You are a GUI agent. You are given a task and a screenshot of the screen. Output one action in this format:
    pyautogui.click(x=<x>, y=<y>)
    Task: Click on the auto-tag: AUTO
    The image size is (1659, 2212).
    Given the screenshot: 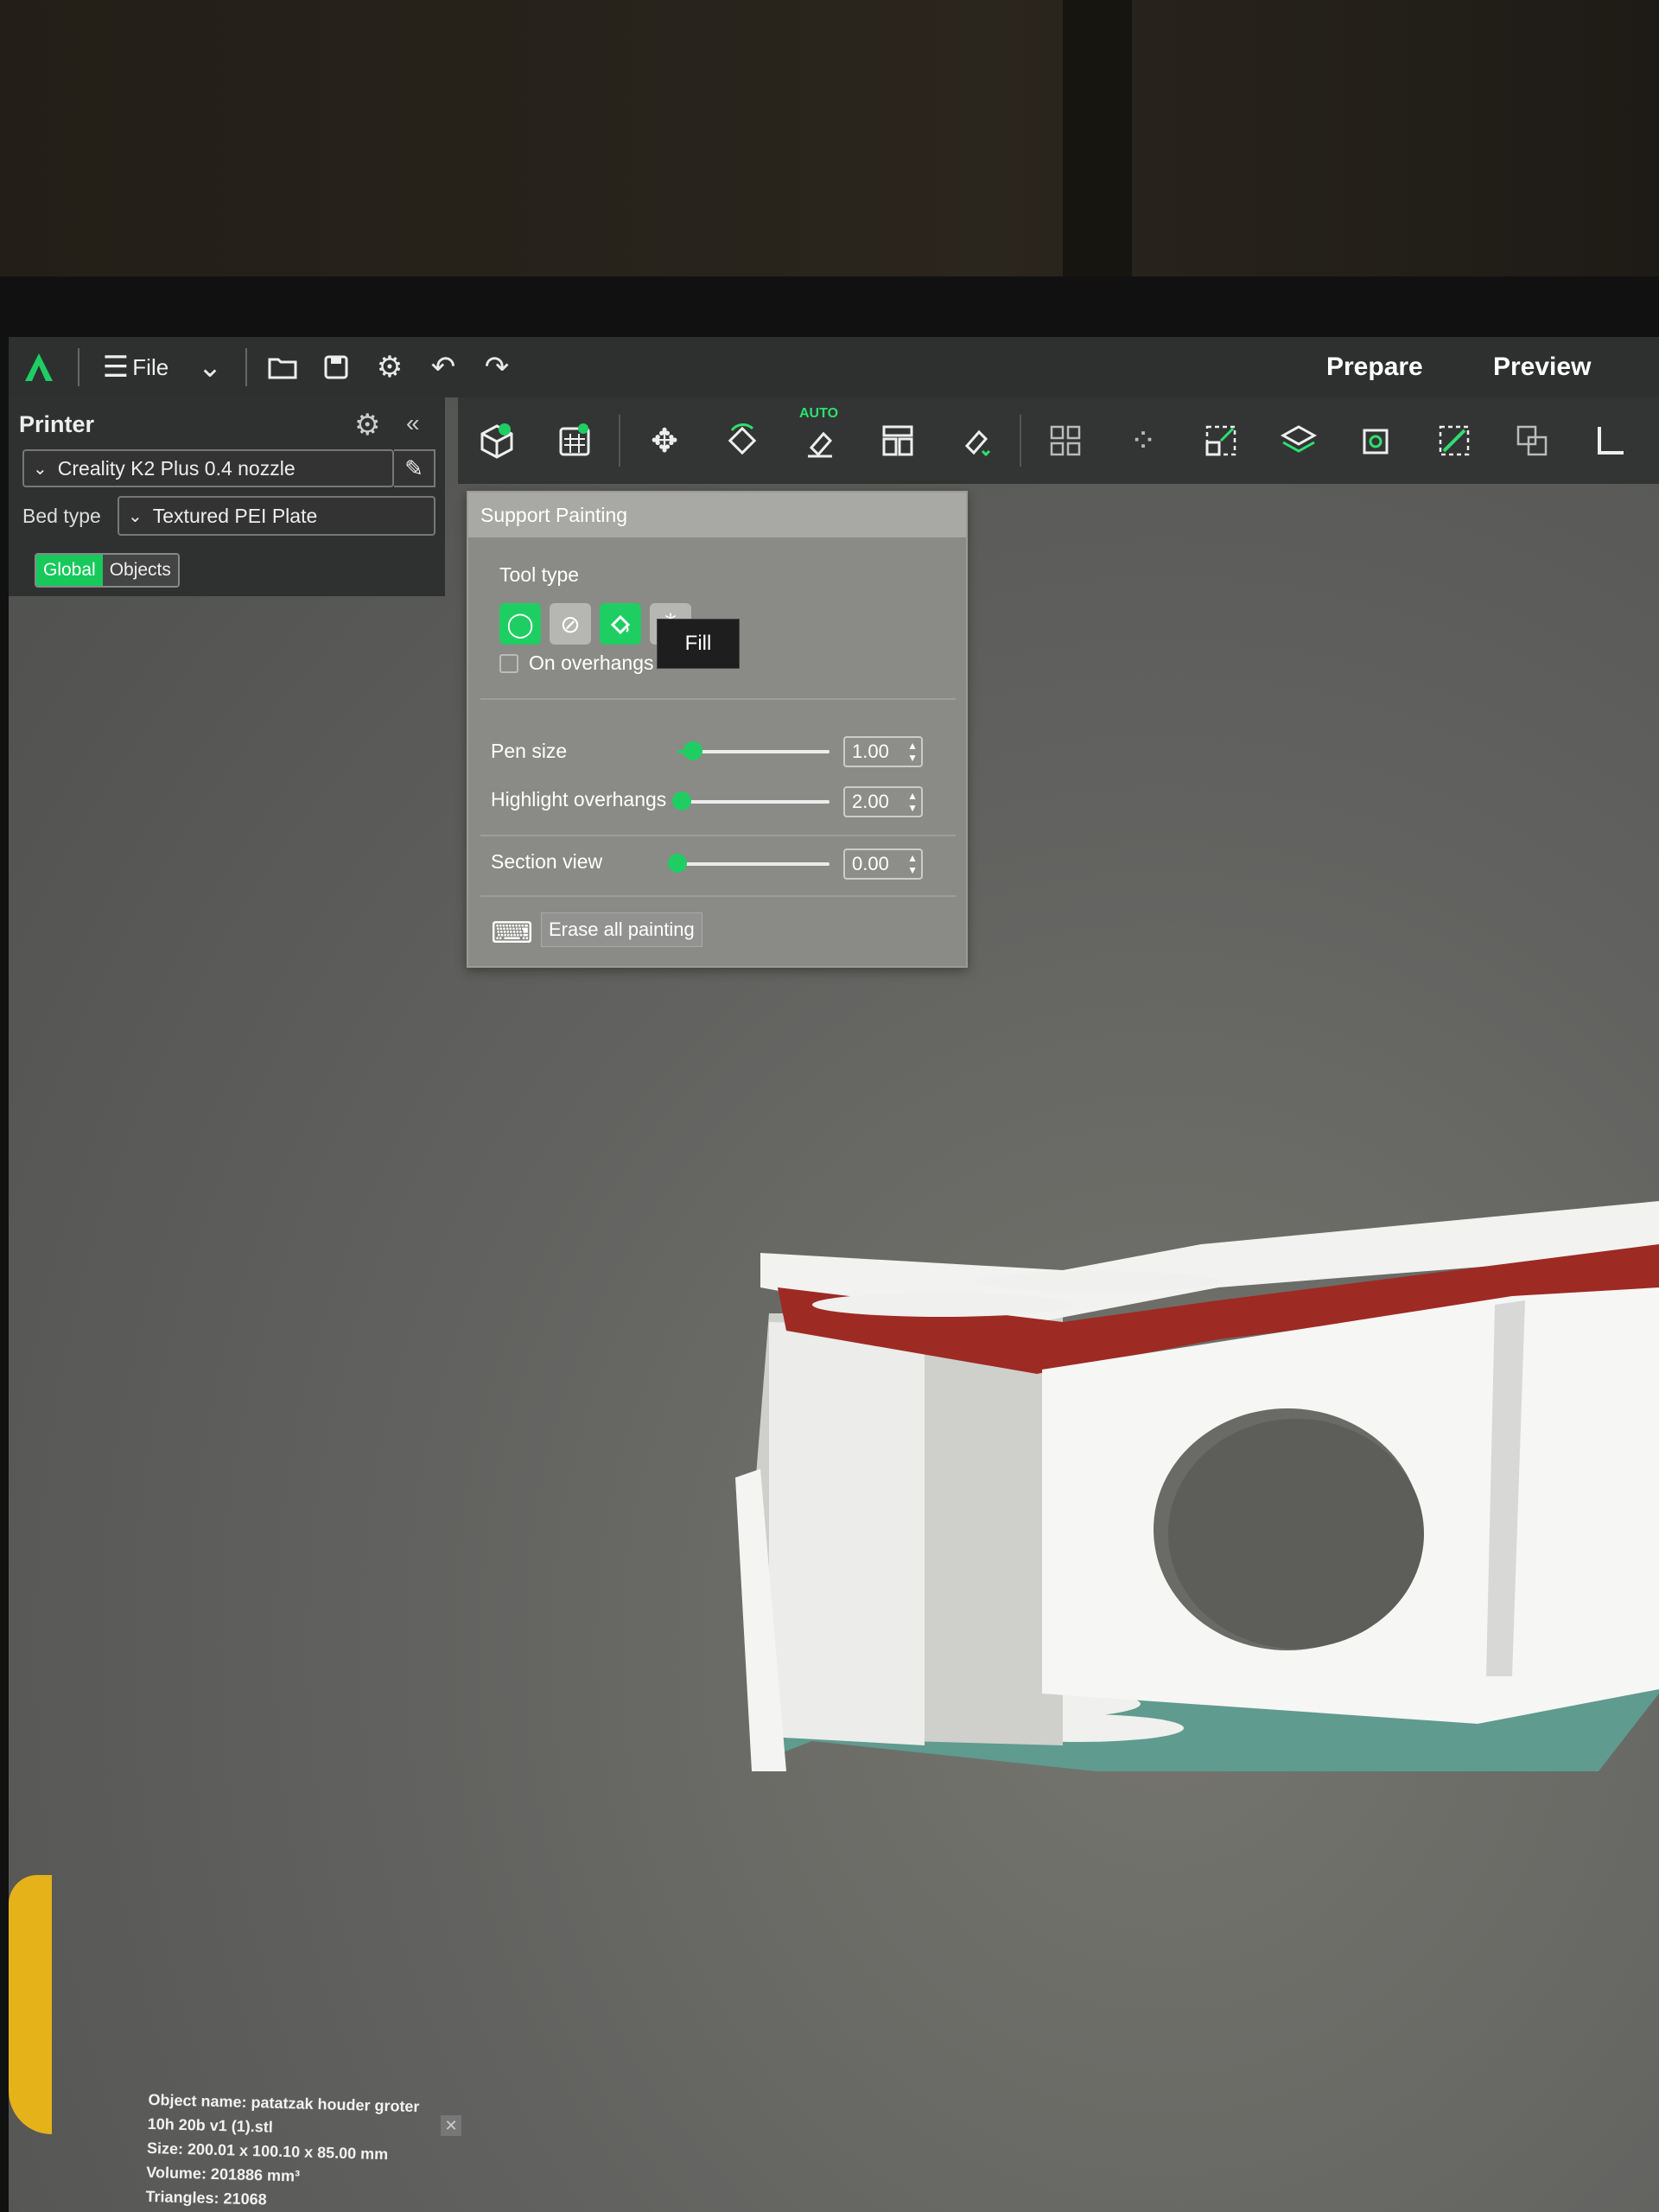 What is the action you would take?
    pyautogui.click(x=819, y=413)
    